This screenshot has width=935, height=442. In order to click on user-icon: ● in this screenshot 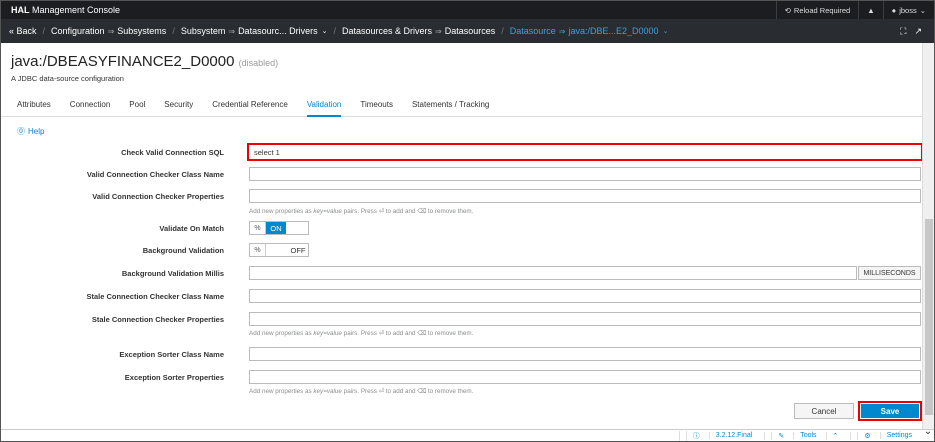, I will do `click(894, 10)`.